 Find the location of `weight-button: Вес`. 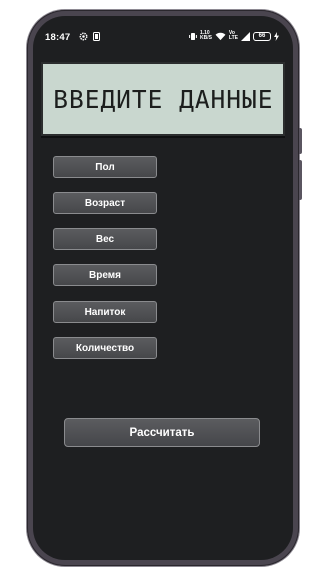

weight-button: Вес is located at coordinates (105, 239).